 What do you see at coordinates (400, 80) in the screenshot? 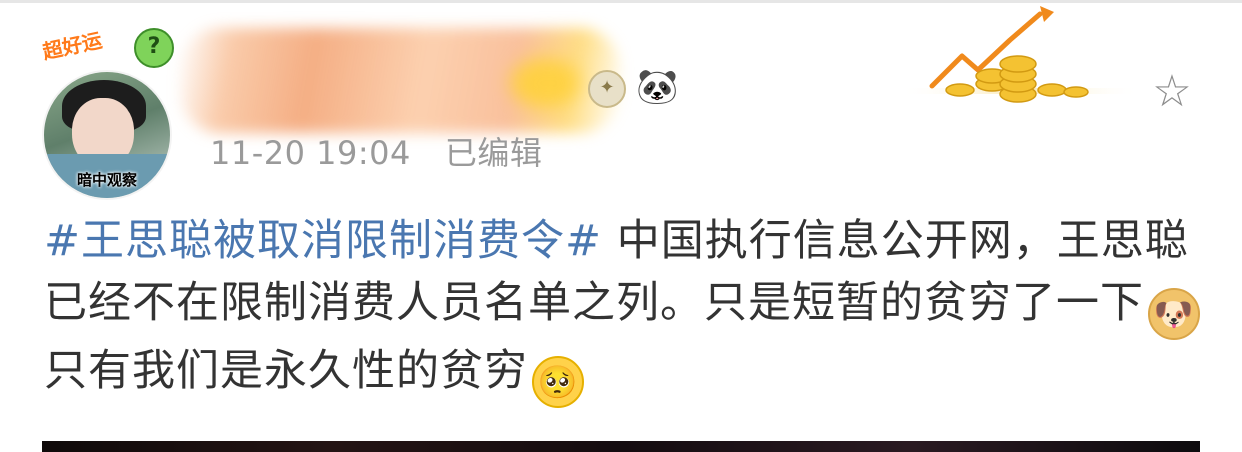
I see `username-redacted` at bounding box center [400, 80].